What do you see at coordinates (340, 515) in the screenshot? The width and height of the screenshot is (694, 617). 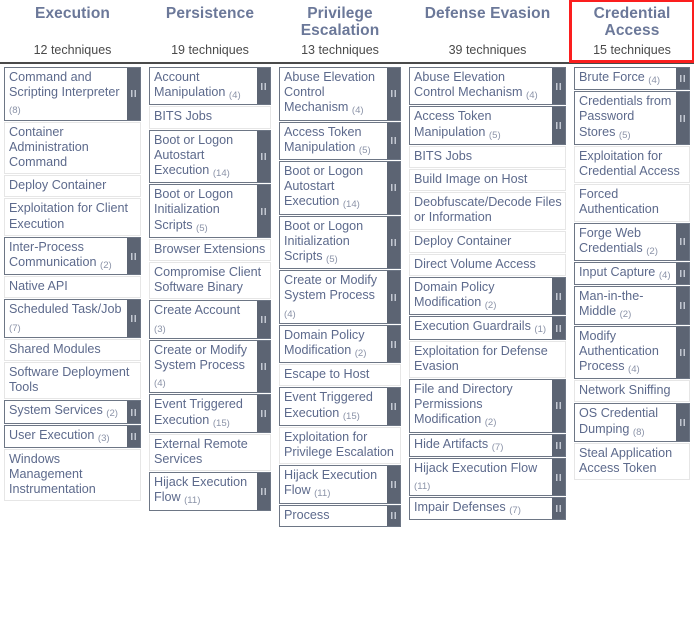 I see `technique-cell: Process` at bounding box center [340, 515].